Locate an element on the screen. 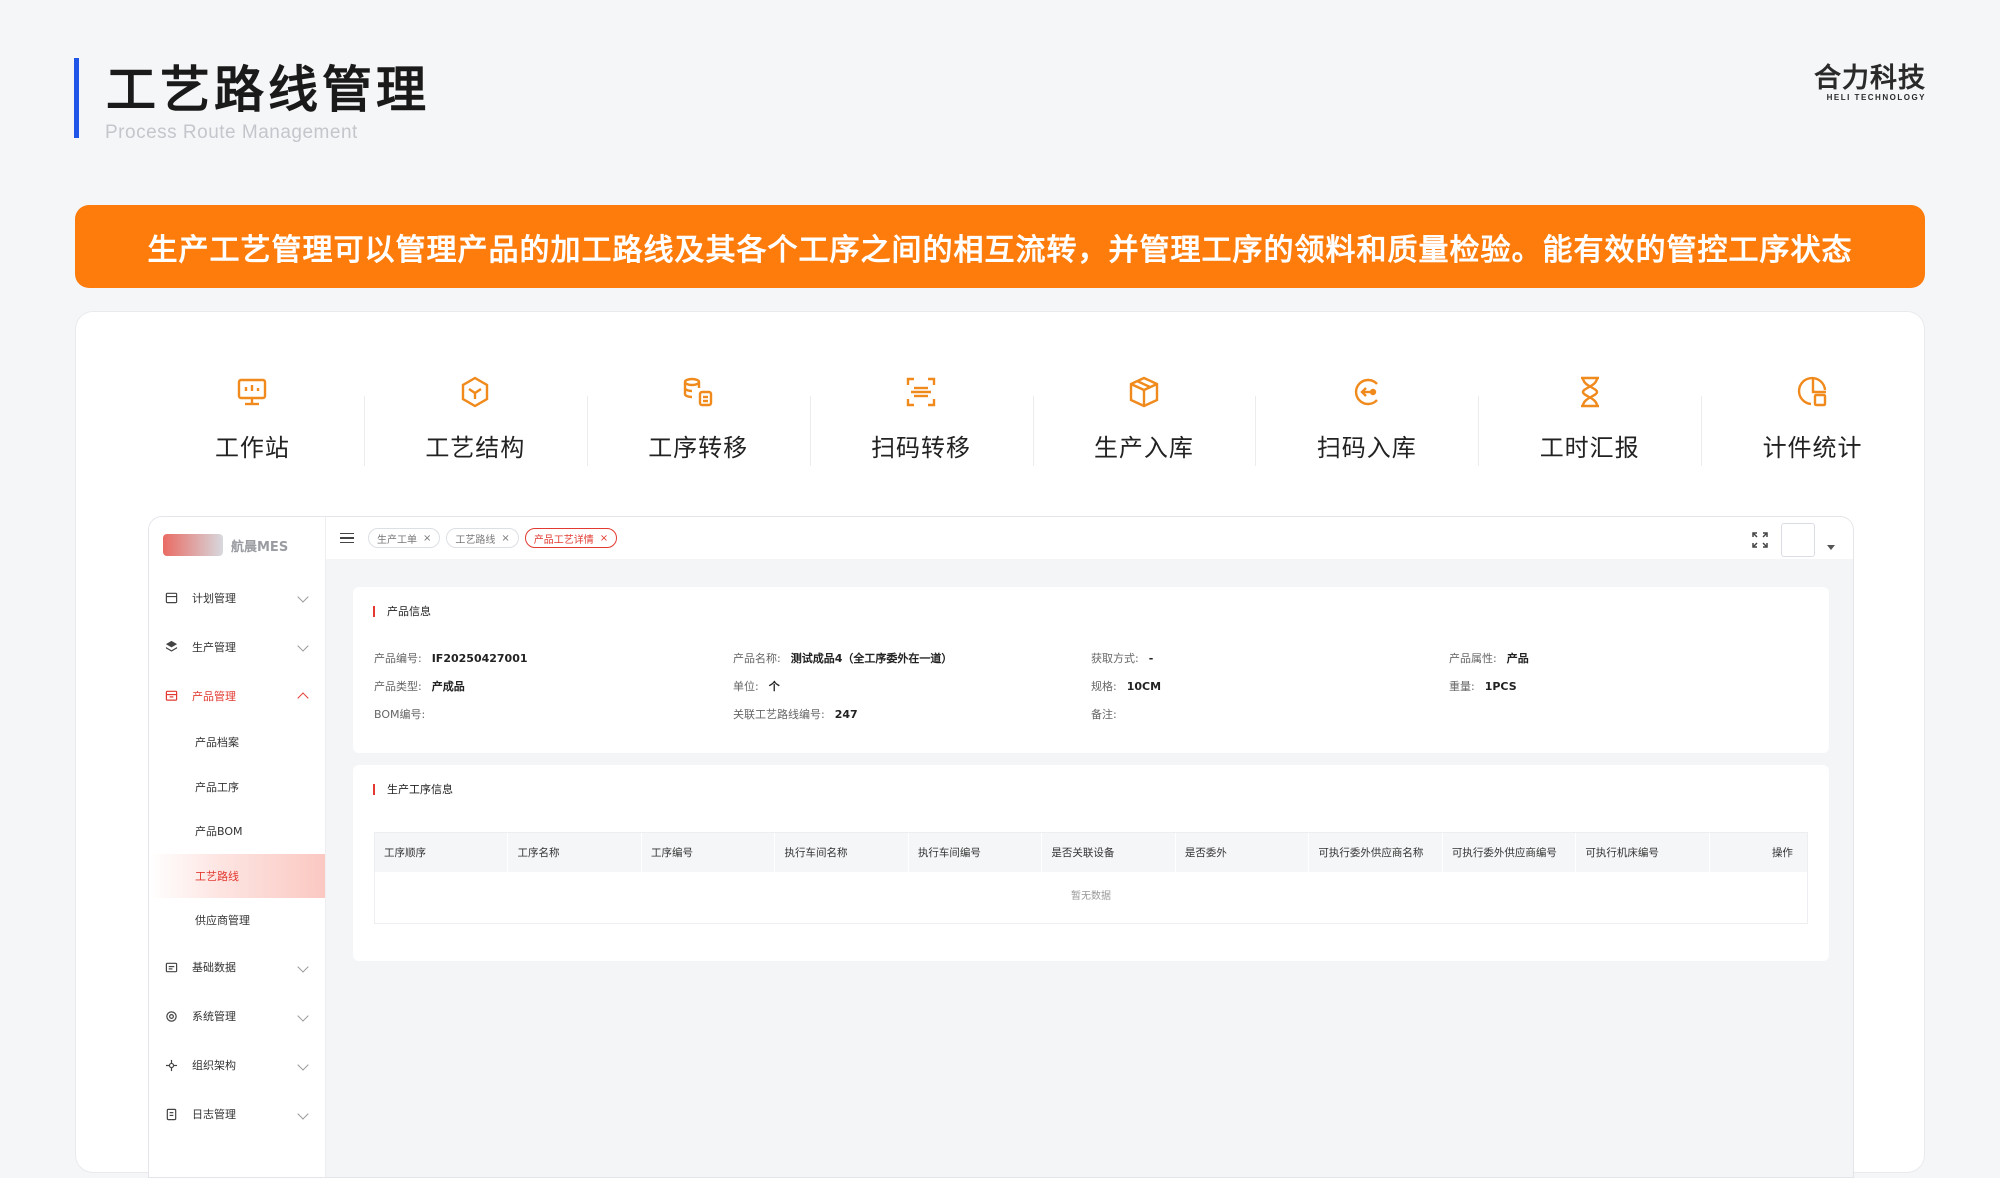 Image resolution: width=2000 pixels, height=1178 pixels. sidebar-item-label: 组织架构 is located at coordinates (214, 1065).